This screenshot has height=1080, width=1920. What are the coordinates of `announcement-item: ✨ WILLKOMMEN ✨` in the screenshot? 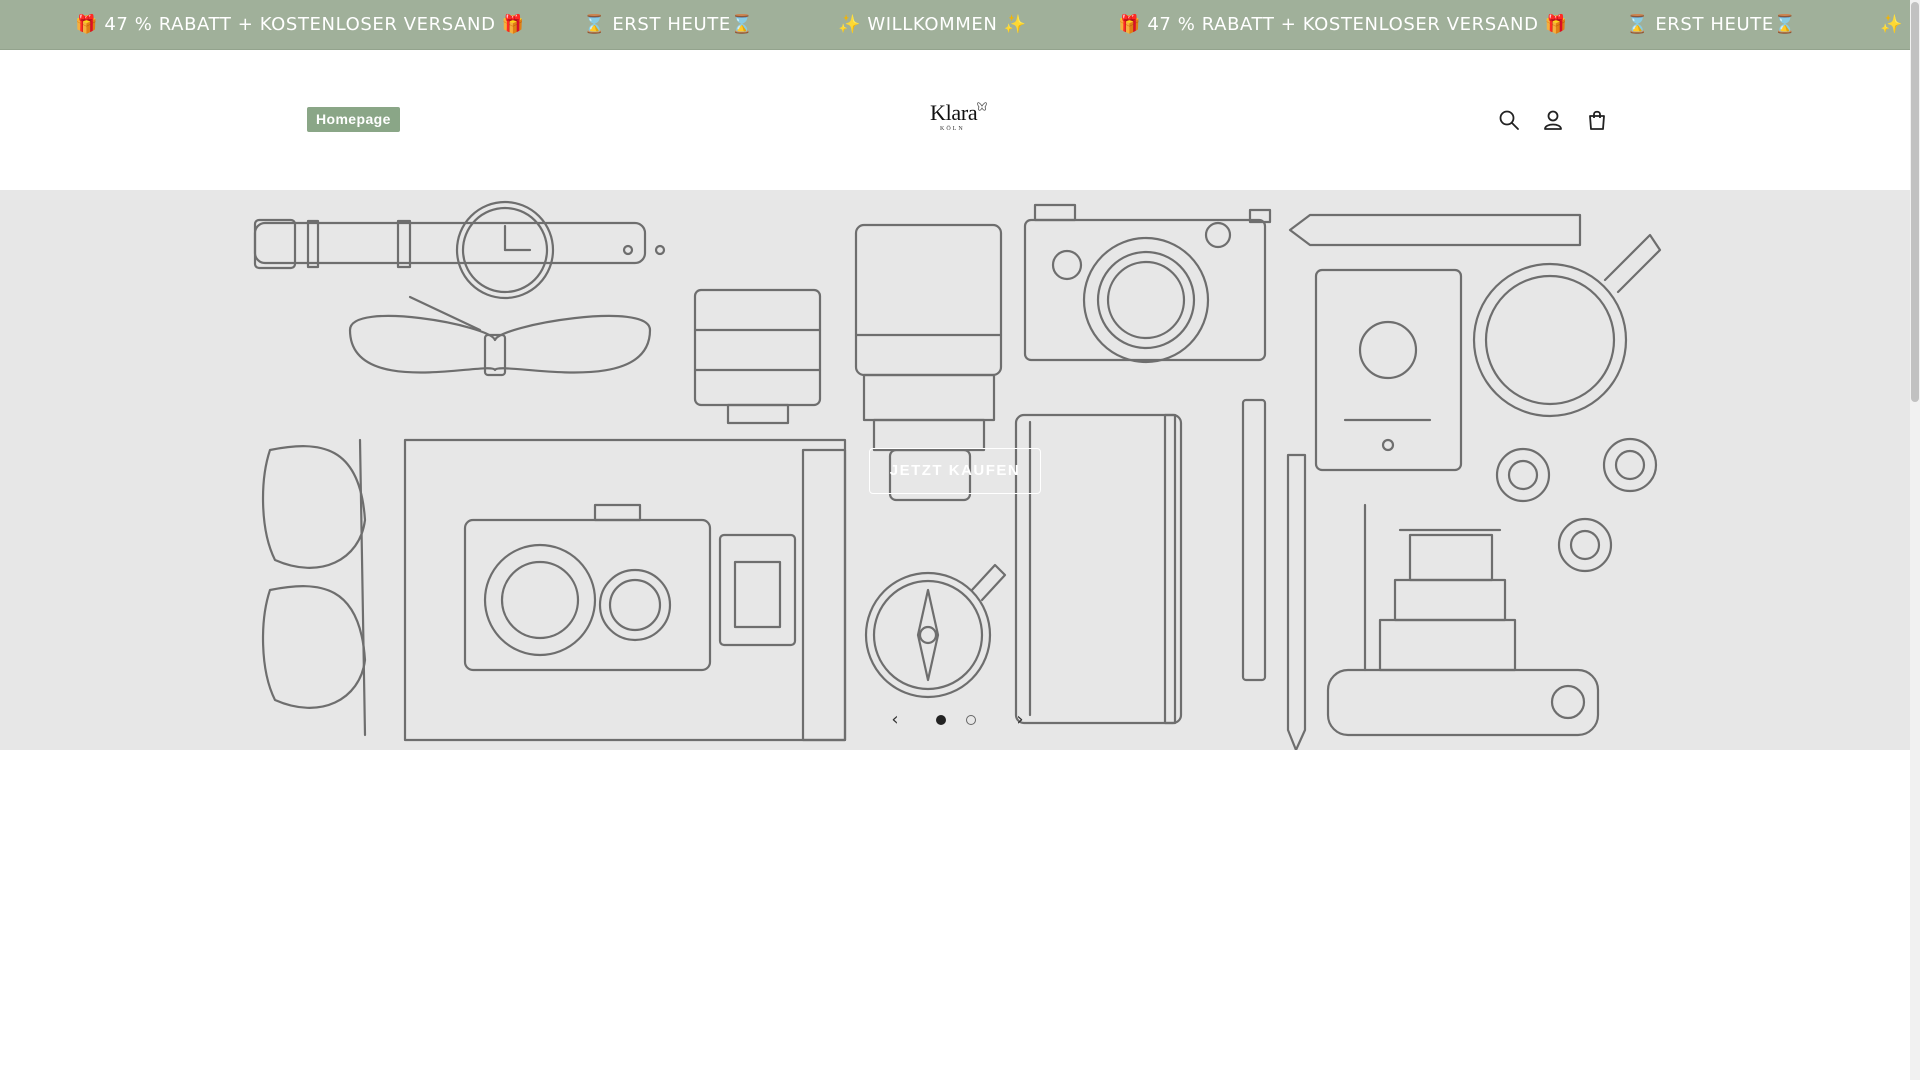 It's located at (932, 24).